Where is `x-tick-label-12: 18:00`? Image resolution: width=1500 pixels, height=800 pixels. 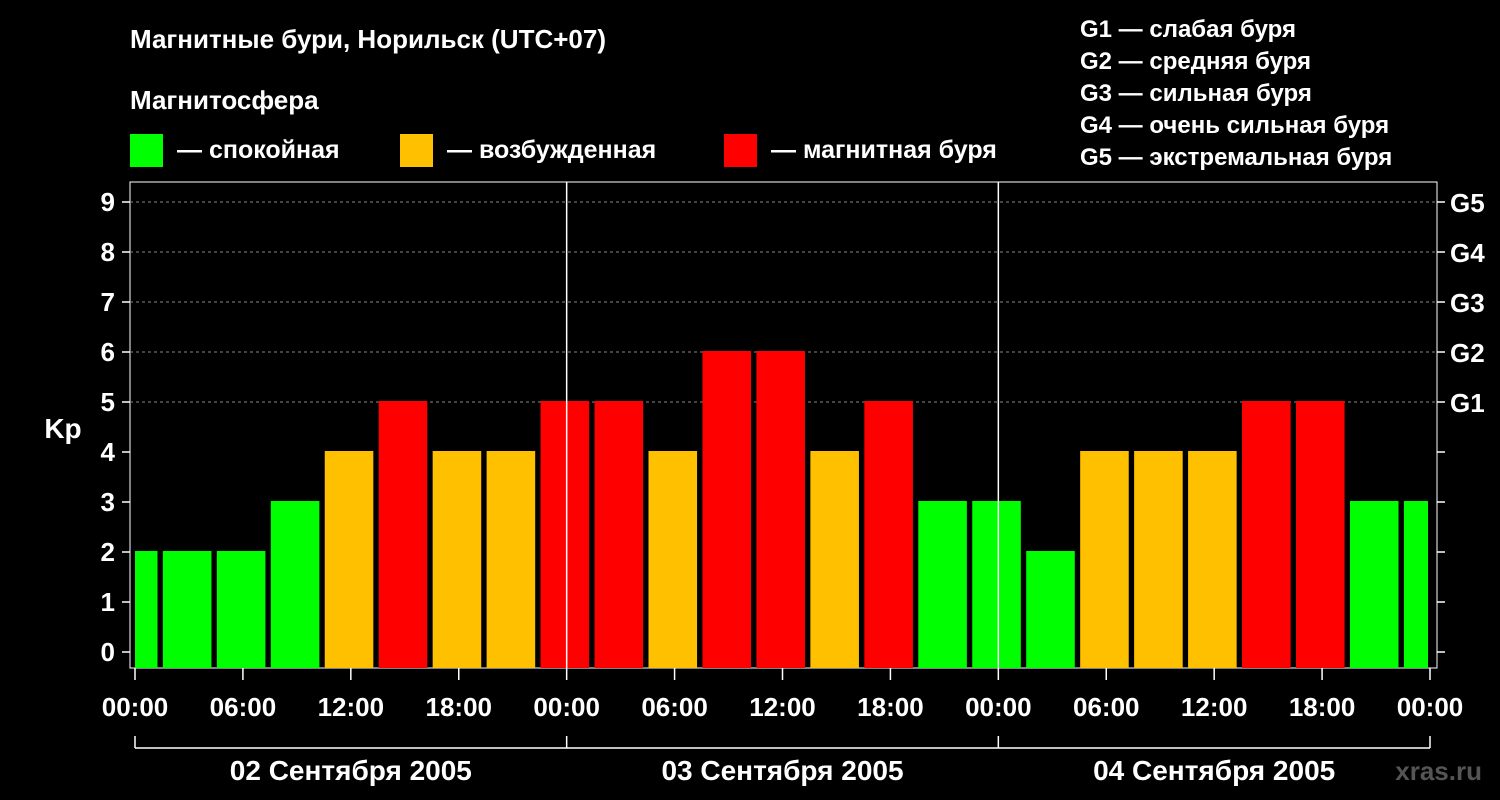
x-tick-label-12: 18:00 is located at coordinates (1322, 707).